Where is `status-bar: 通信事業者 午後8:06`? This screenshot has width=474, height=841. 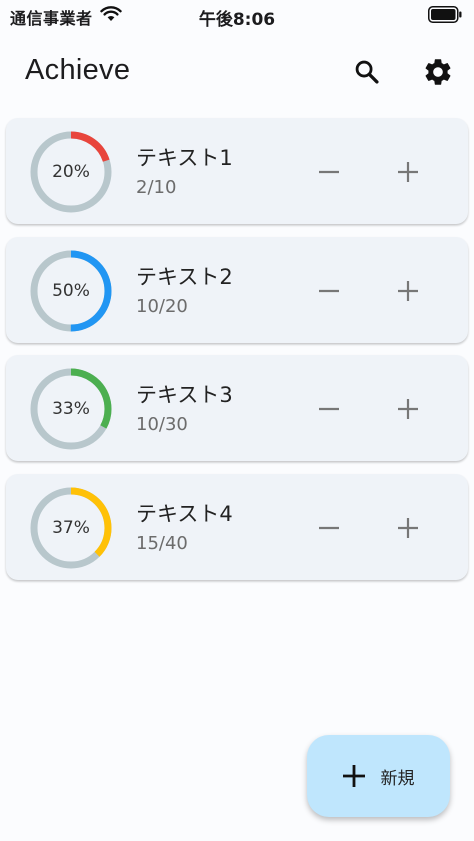
status-bar: 通信事業者 午後8:06 is located at coordinates (237, 16).